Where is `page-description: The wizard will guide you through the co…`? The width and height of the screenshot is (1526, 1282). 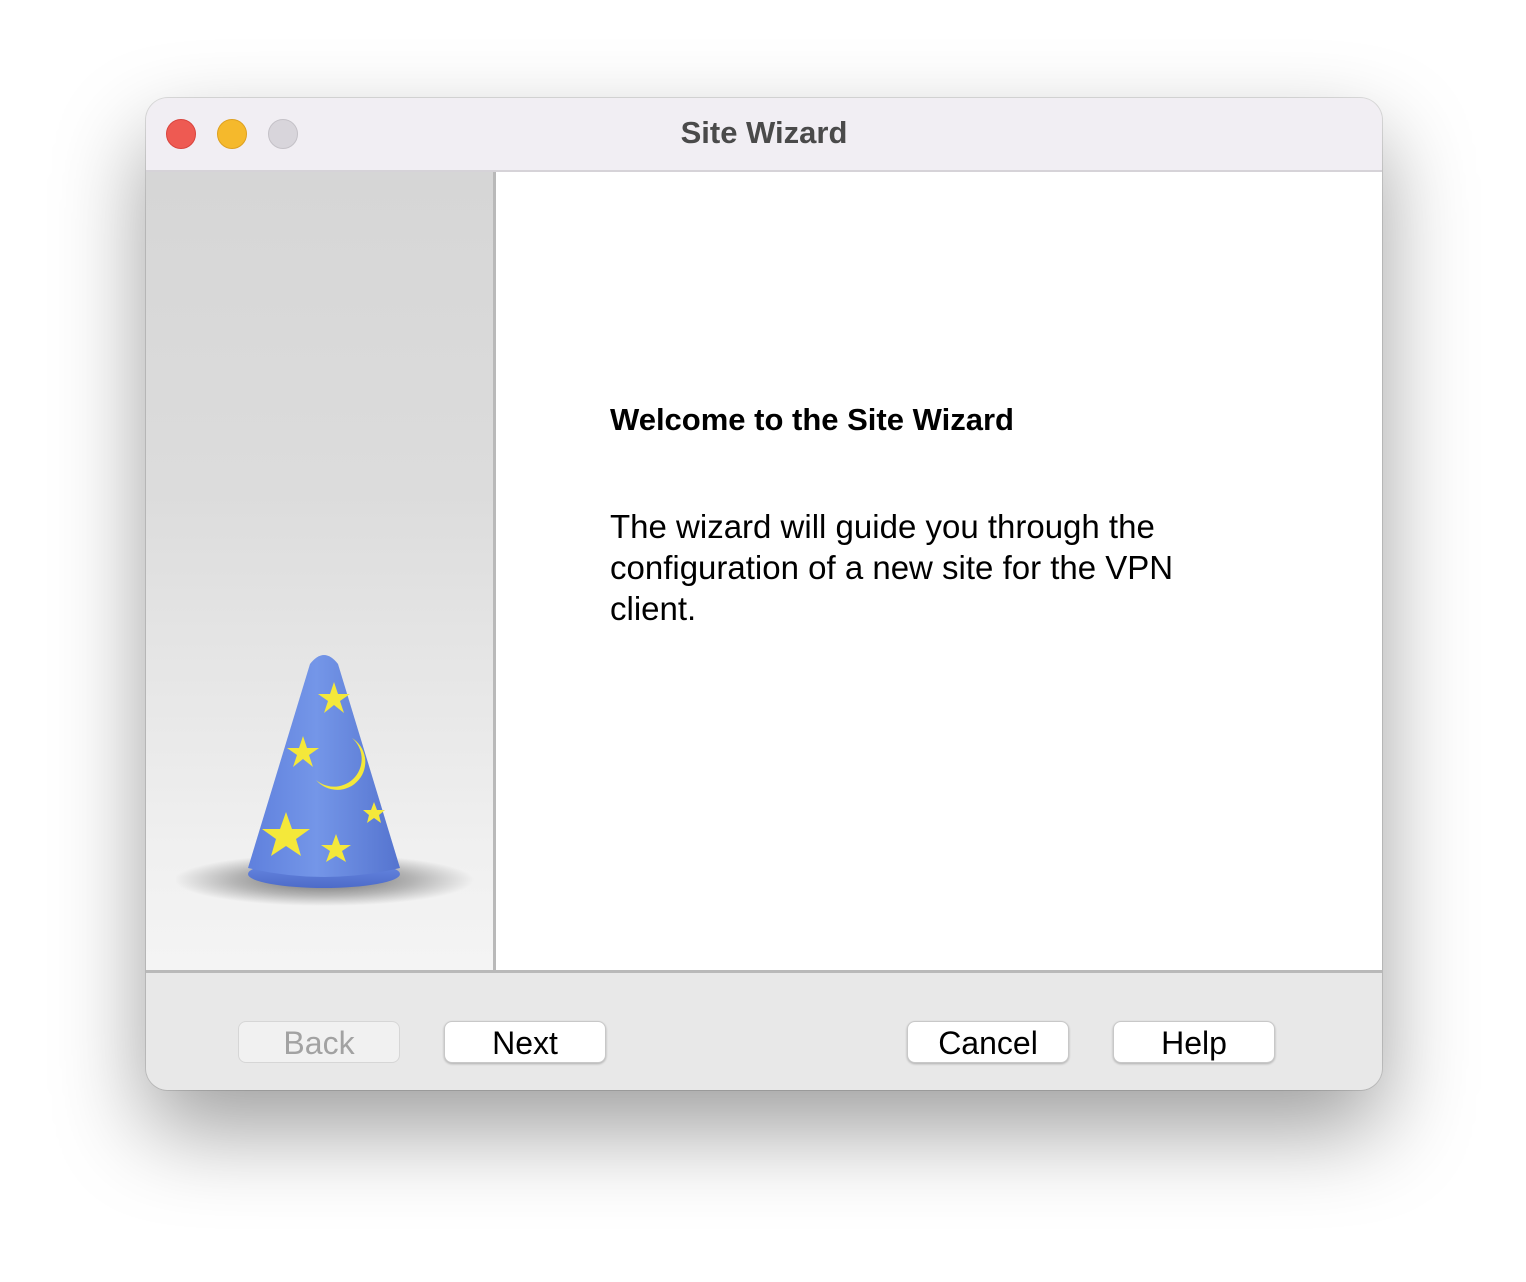 page-description: The wizard will guide you through the co… is located at coordinates (892, 567).